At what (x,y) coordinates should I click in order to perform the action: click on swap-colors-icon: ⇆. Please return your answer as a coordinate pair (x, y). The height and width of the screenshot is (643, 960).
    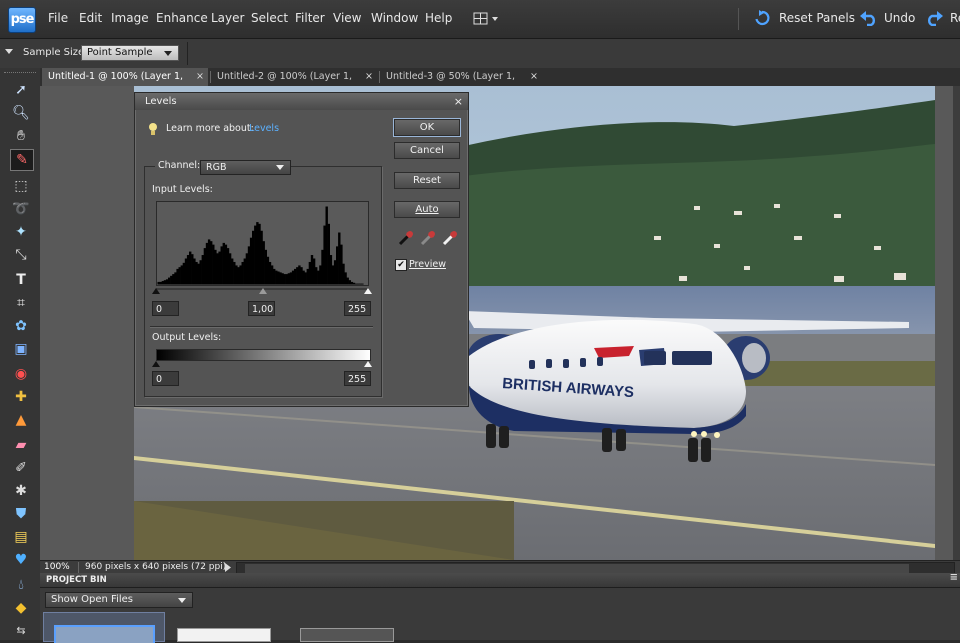
    Looking at the image, I should click on (21, 631).